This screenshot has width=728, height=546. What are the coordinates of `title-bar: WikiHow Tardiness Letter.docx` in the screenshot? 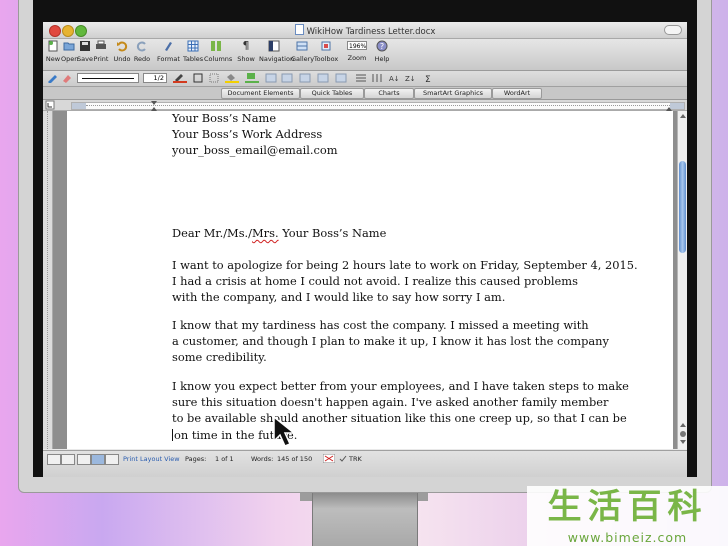 It's located at (365, 30).